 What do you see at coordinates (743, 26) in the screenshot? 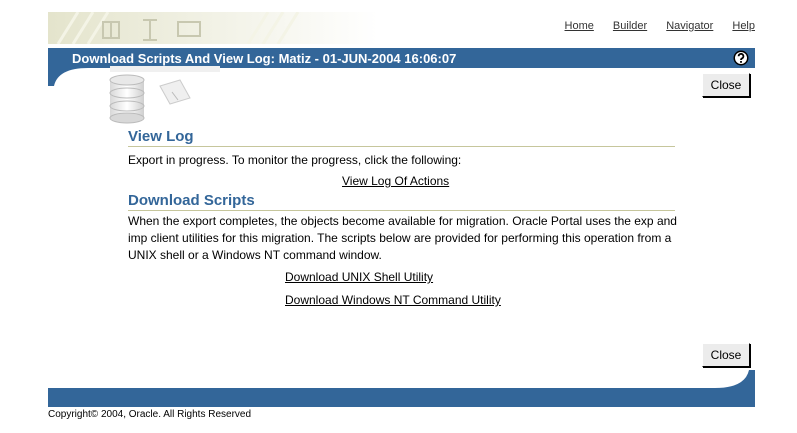
I see `help-link: Help` at bounding box center [743, 26].